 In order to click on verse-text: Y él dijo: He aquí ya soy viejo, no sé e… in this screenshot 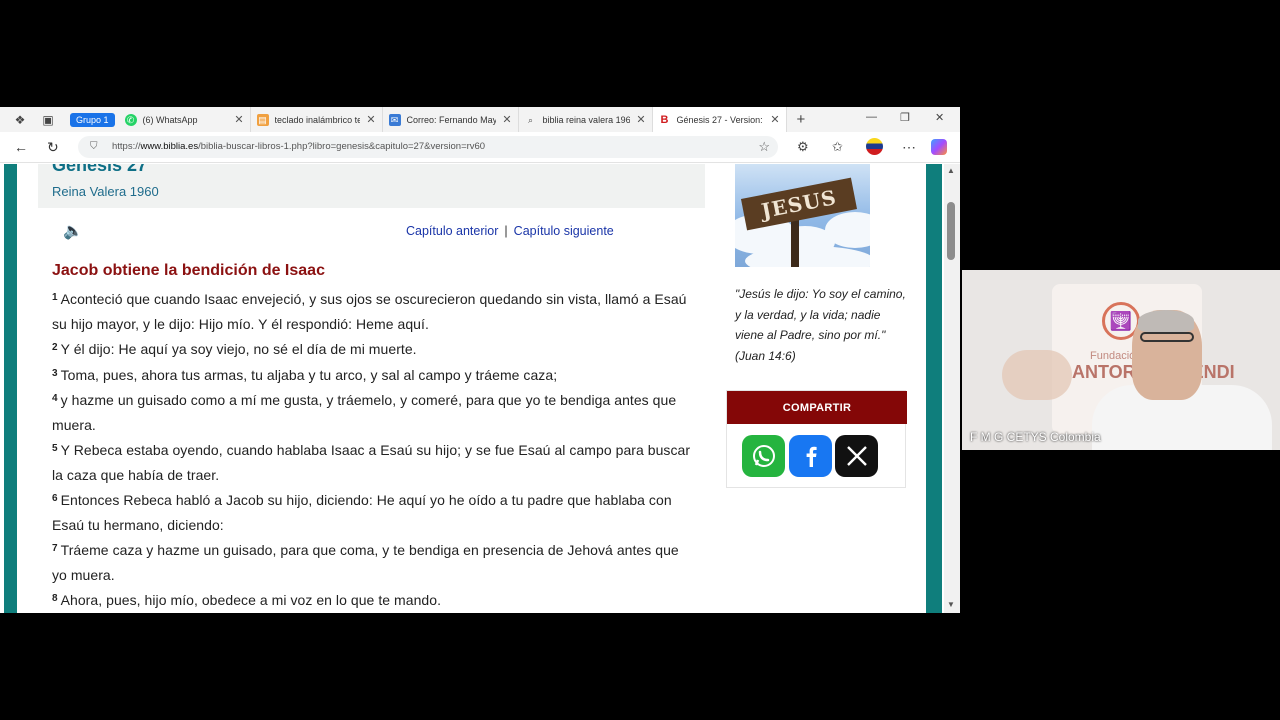, I will do `click(238, 349)`.